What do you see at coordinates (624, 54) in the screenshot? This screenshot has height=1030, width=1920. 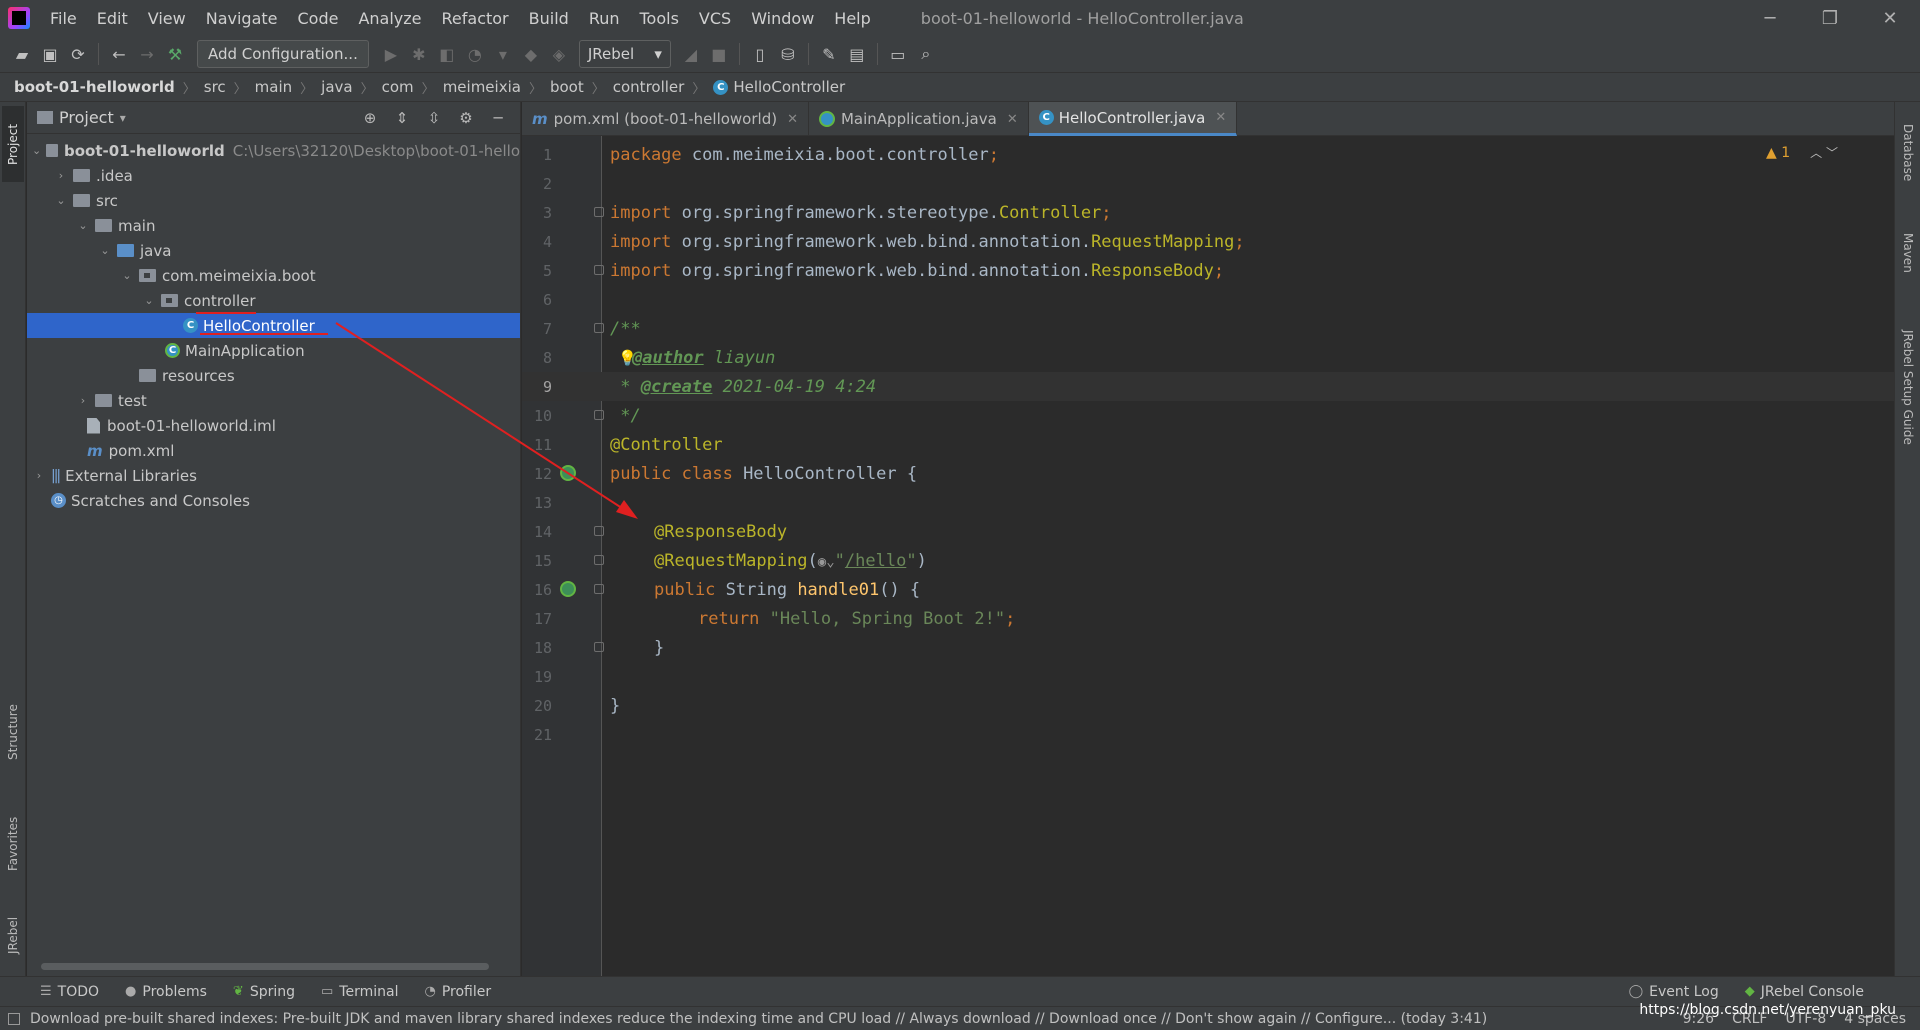 I see `jrebel-select: JRebel ▾` at bounding box center [624, 54].